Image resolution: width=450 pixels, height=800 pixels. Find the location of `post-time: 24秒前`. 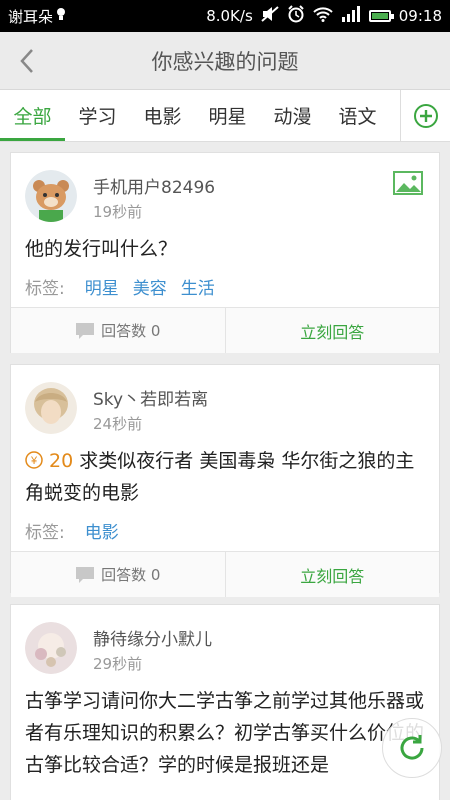

post-time: 24秒前 is located at coordinates (118, 424).